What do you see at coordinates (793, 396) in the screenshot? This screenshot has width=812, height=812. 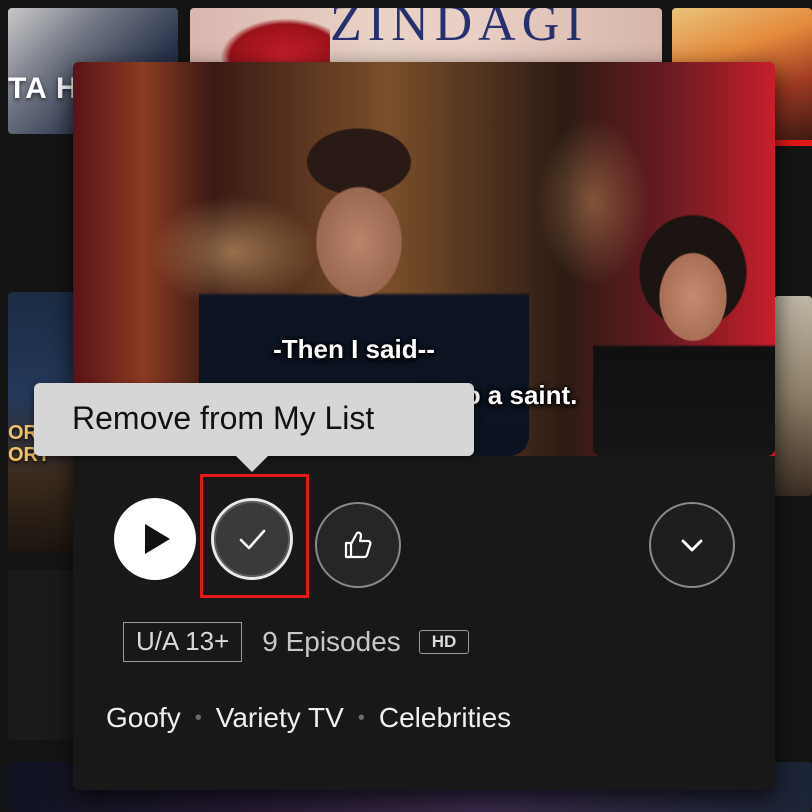 I see `title-card-right-mid` at bounding box center [793, 396].